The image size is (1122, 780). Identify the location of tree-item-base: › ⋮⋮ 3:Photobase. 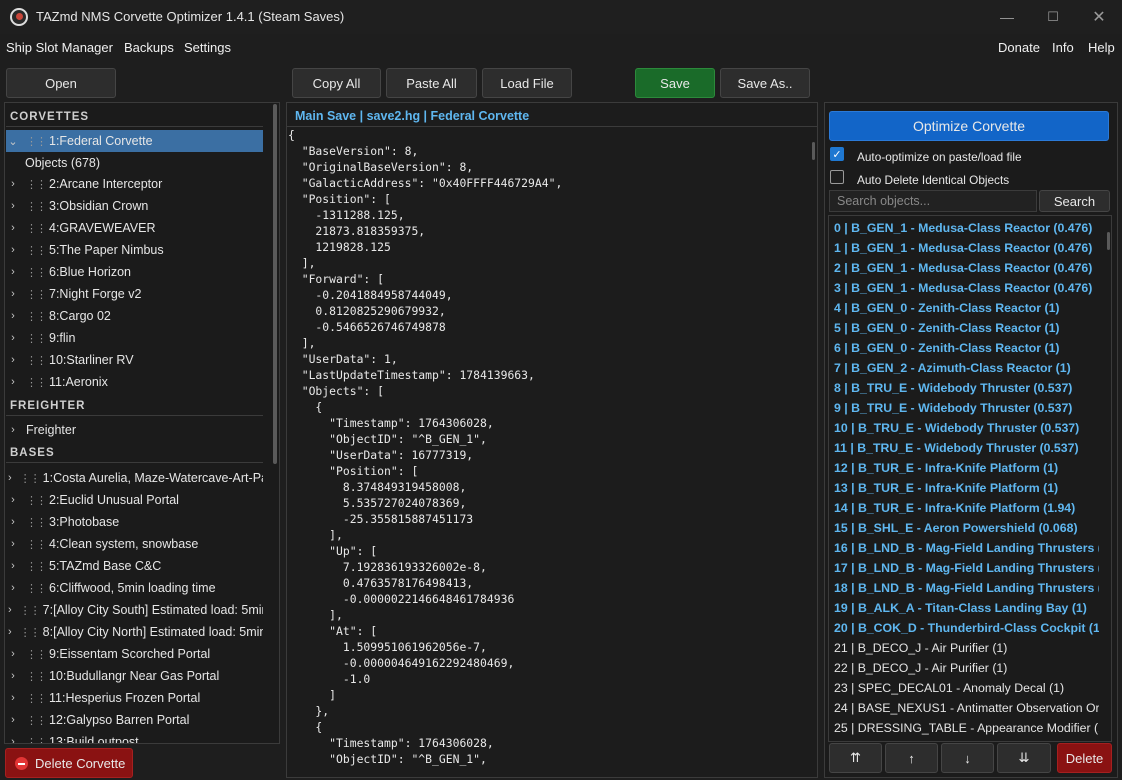
(134, 522).